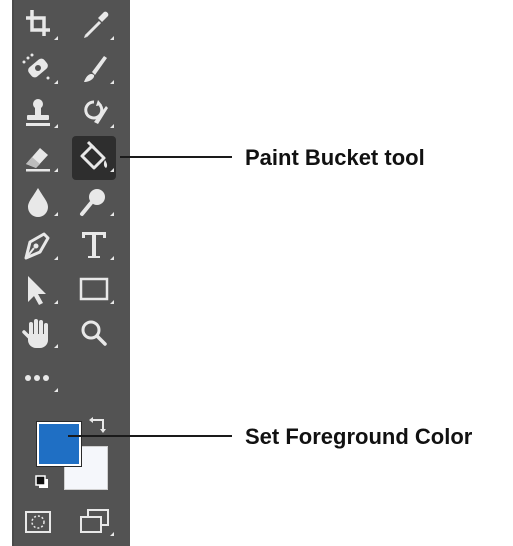 The image size is (513, 546). Describe the element at coordinates (176, 157) in the screenshot. I see `paint-bucket-callout-line` at that location.